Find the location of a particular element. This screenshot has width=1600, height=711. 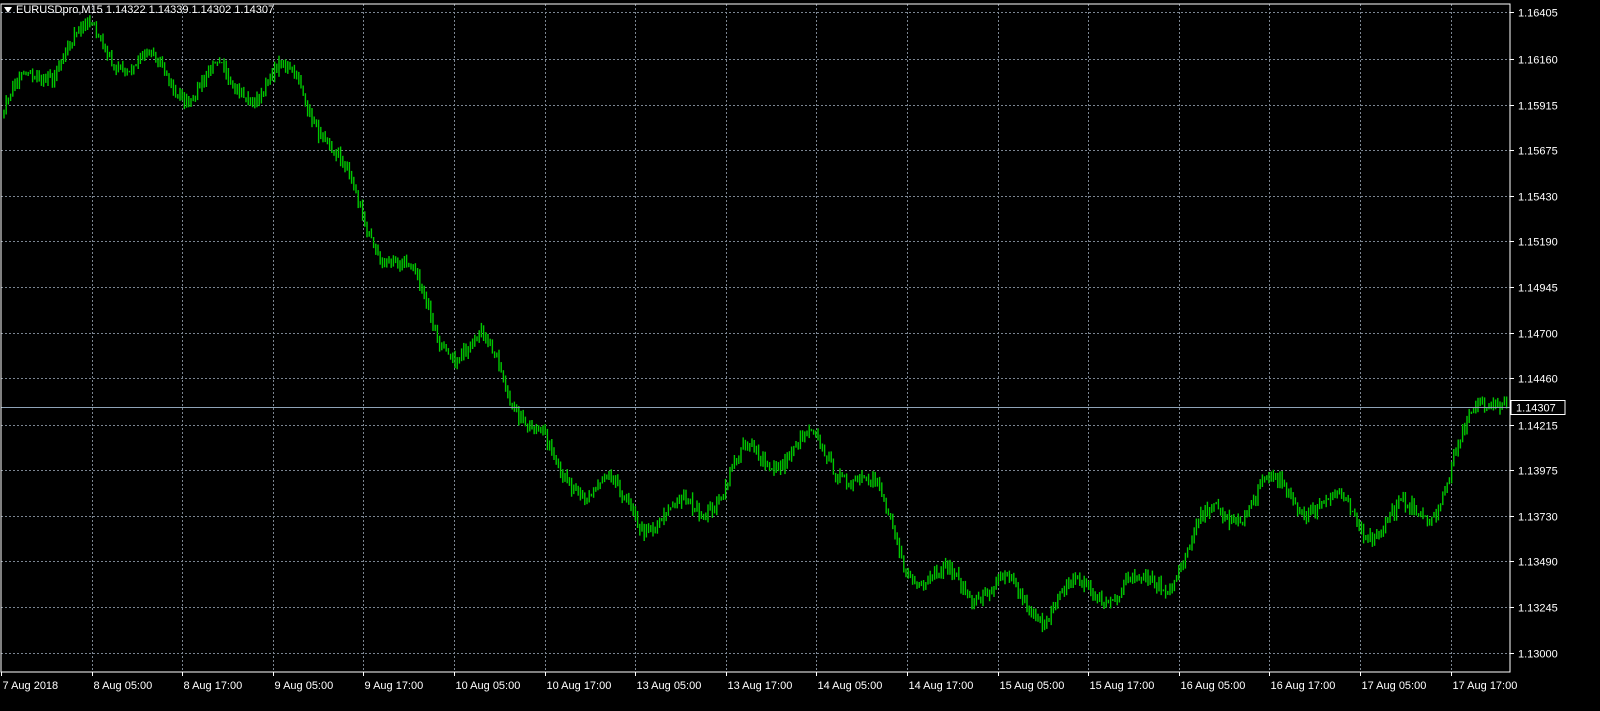

bid-line: 1.14307 is located at coordinates (783, 407).